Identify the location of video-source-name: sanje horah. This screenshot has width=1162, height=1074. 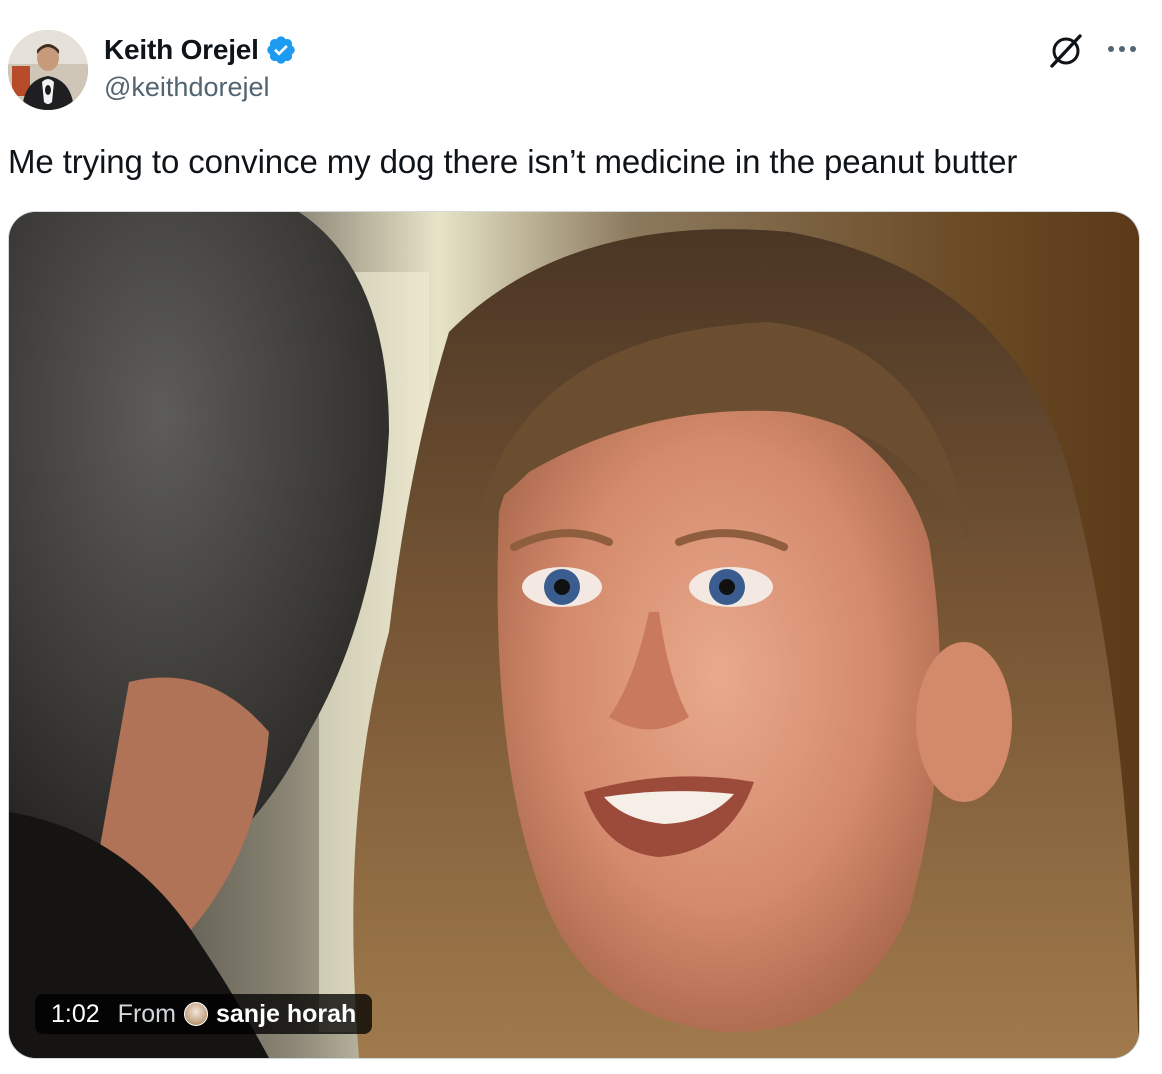
(286, 1014).